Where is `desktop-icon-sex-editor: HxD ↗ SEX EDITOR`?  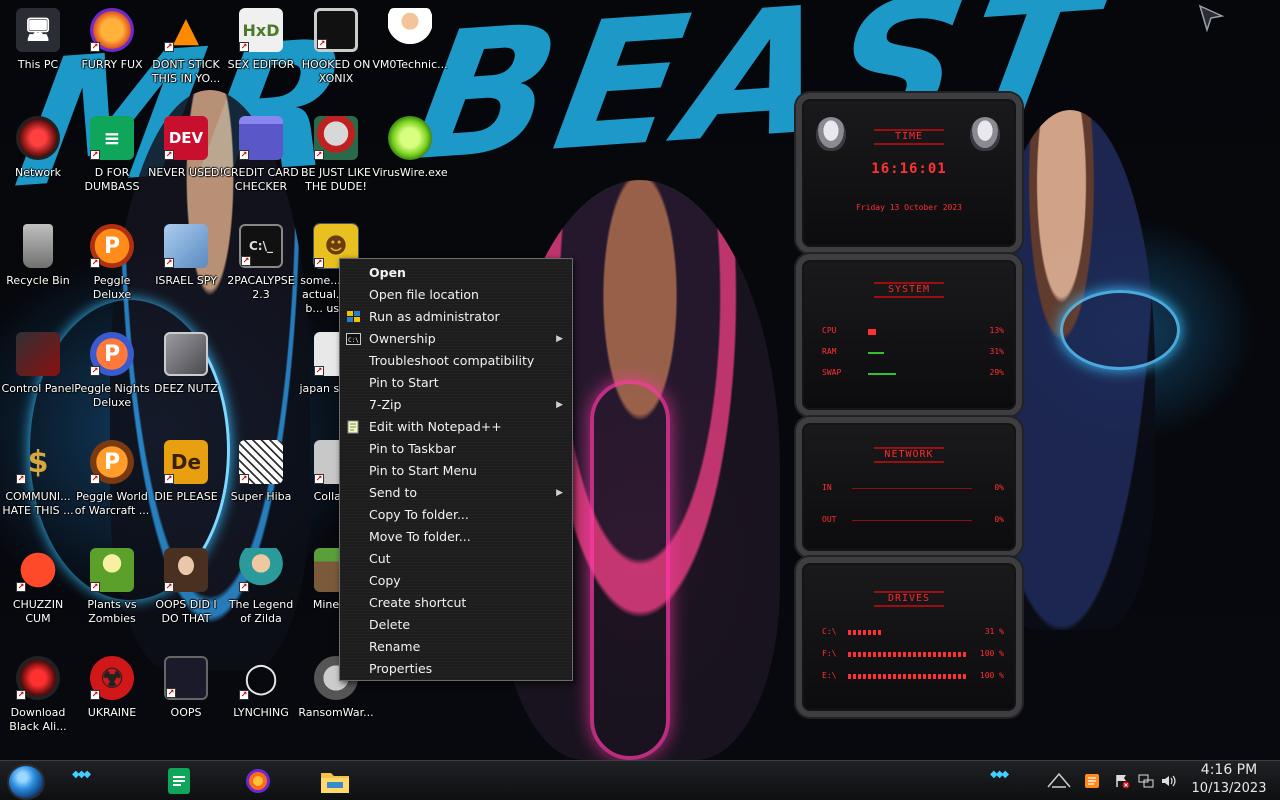
desktop-icon-sex-editor: HxD ↗ SEX EDITOR is located at coordinates (261, 40).